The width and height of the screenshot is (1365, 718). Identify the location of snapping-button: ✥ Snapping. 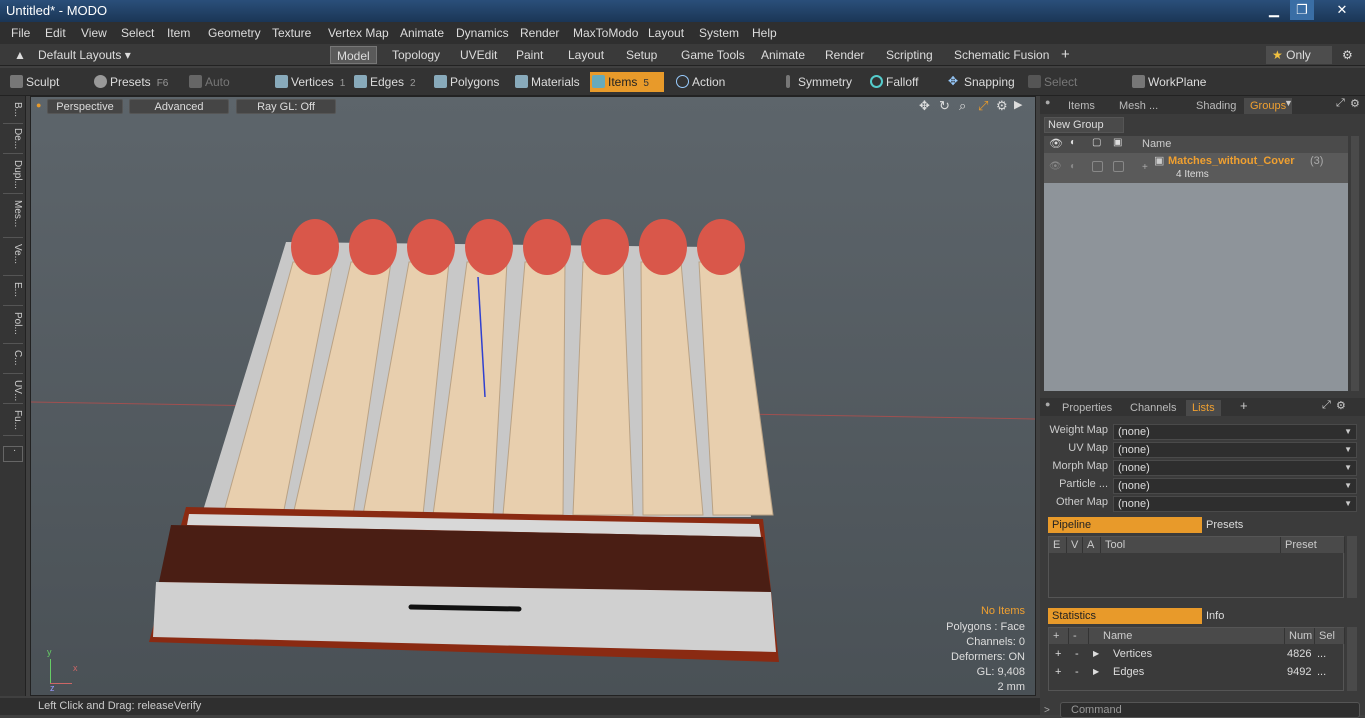
(981, 82).